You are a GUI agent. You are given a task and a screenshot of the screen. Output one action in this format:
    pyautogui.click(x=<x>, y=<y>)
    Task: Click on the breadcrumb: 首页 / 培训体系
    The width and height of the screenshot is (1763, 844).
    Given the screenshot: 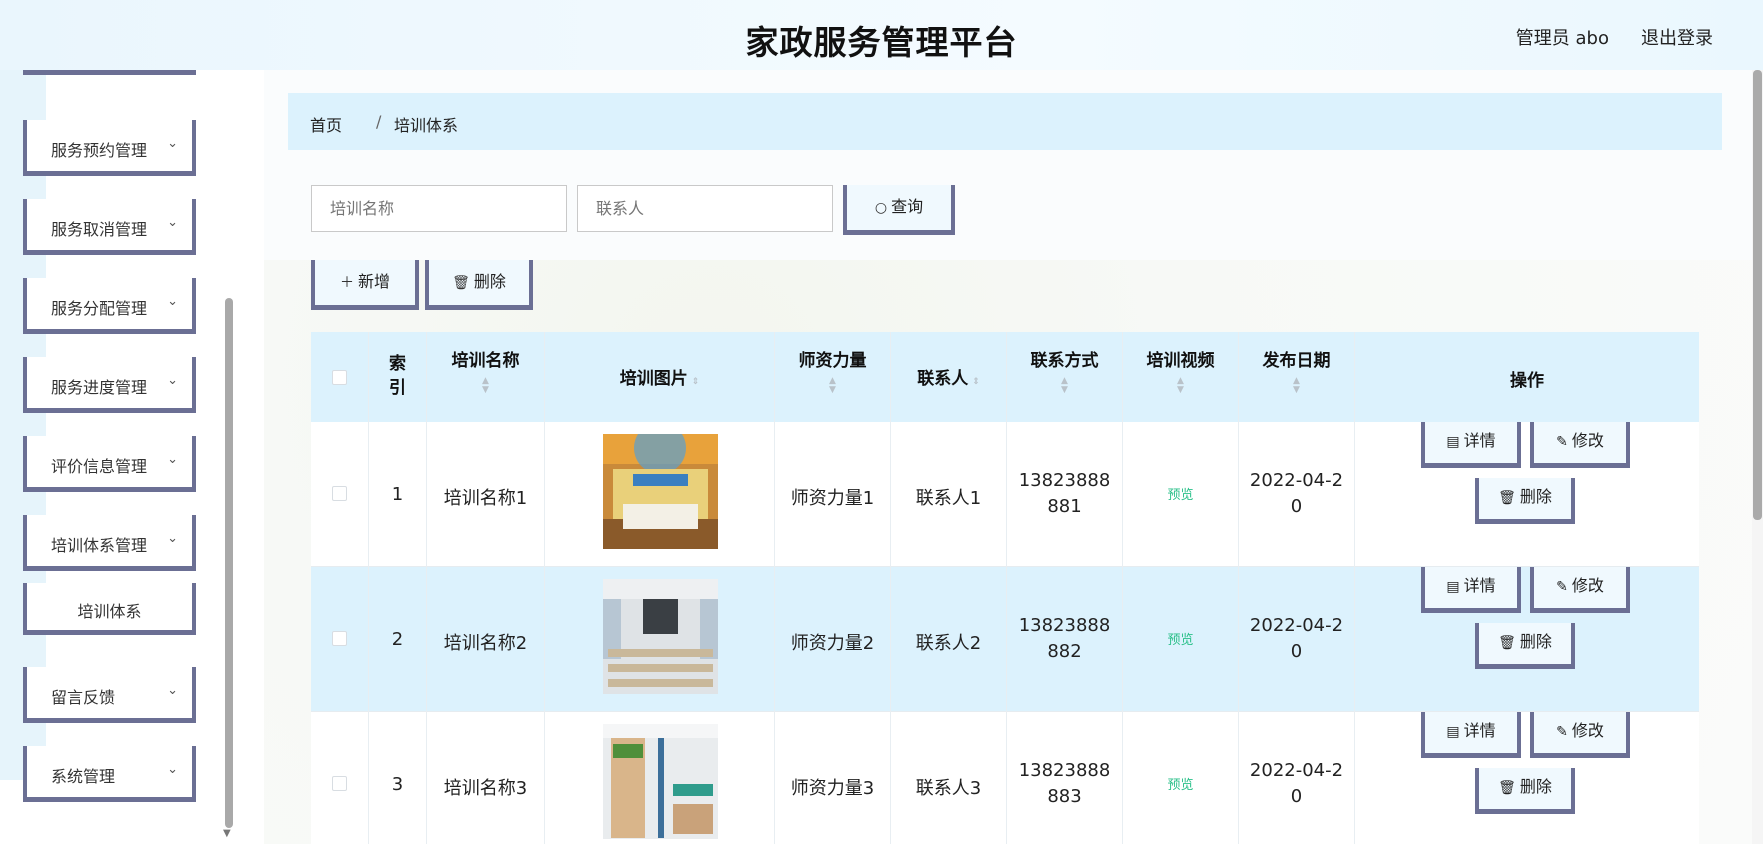 What is the action you would take?
    pyautogui.click(x=1005, y=121)
    